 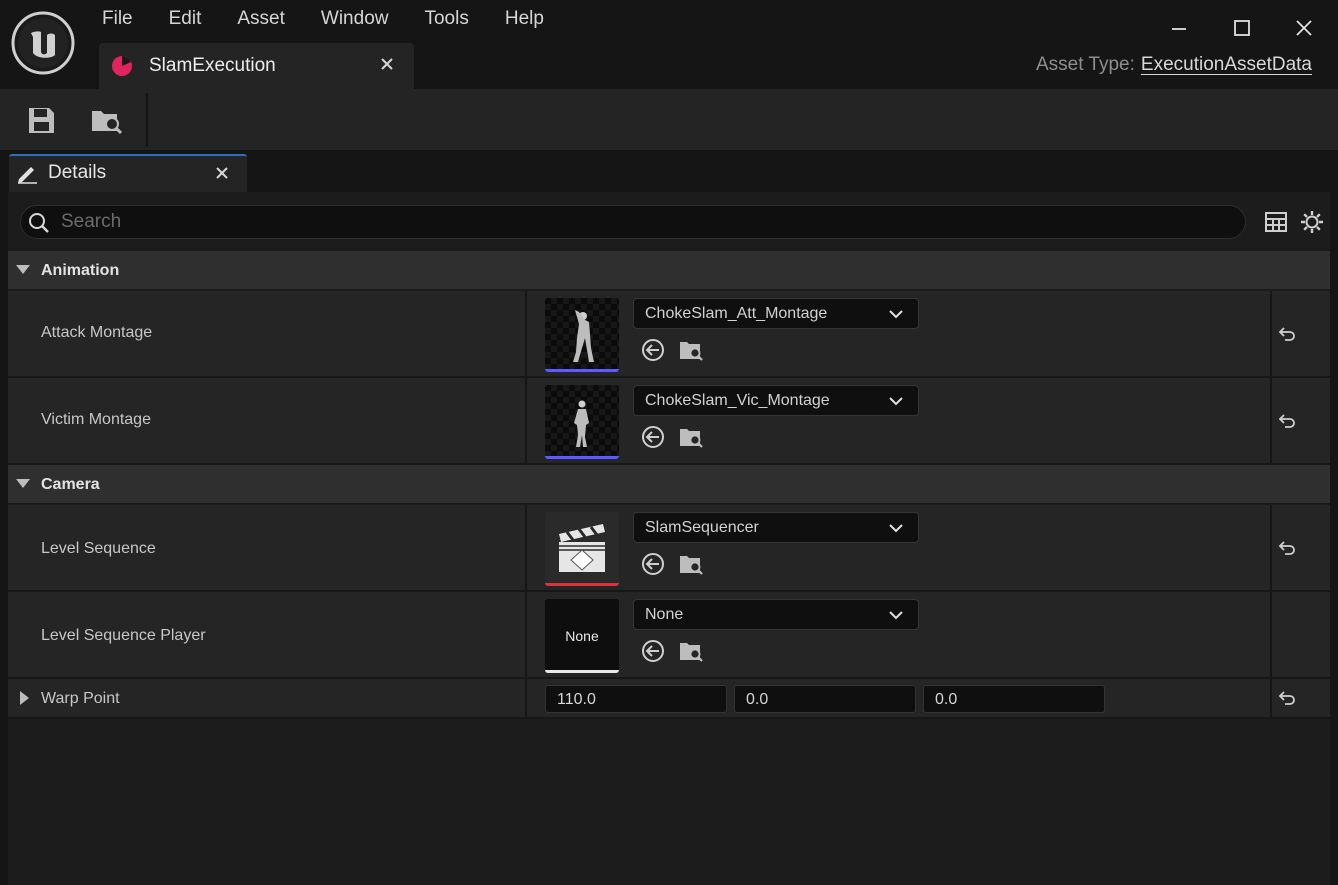 What do you see at coordinates (212, 65) in the screenshot?
I see `document-tab-title: SlamExecution` at bounding box center [212, 65].